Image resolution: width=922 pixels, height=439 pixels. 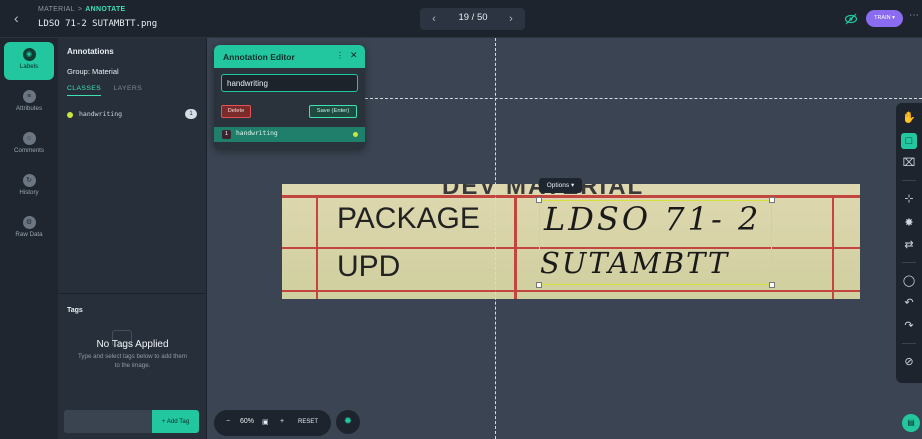 What do you see at coordinates (909, 303) in the screenshot?
I see `undo-icon: ↶` at bounding box center [909, 303].